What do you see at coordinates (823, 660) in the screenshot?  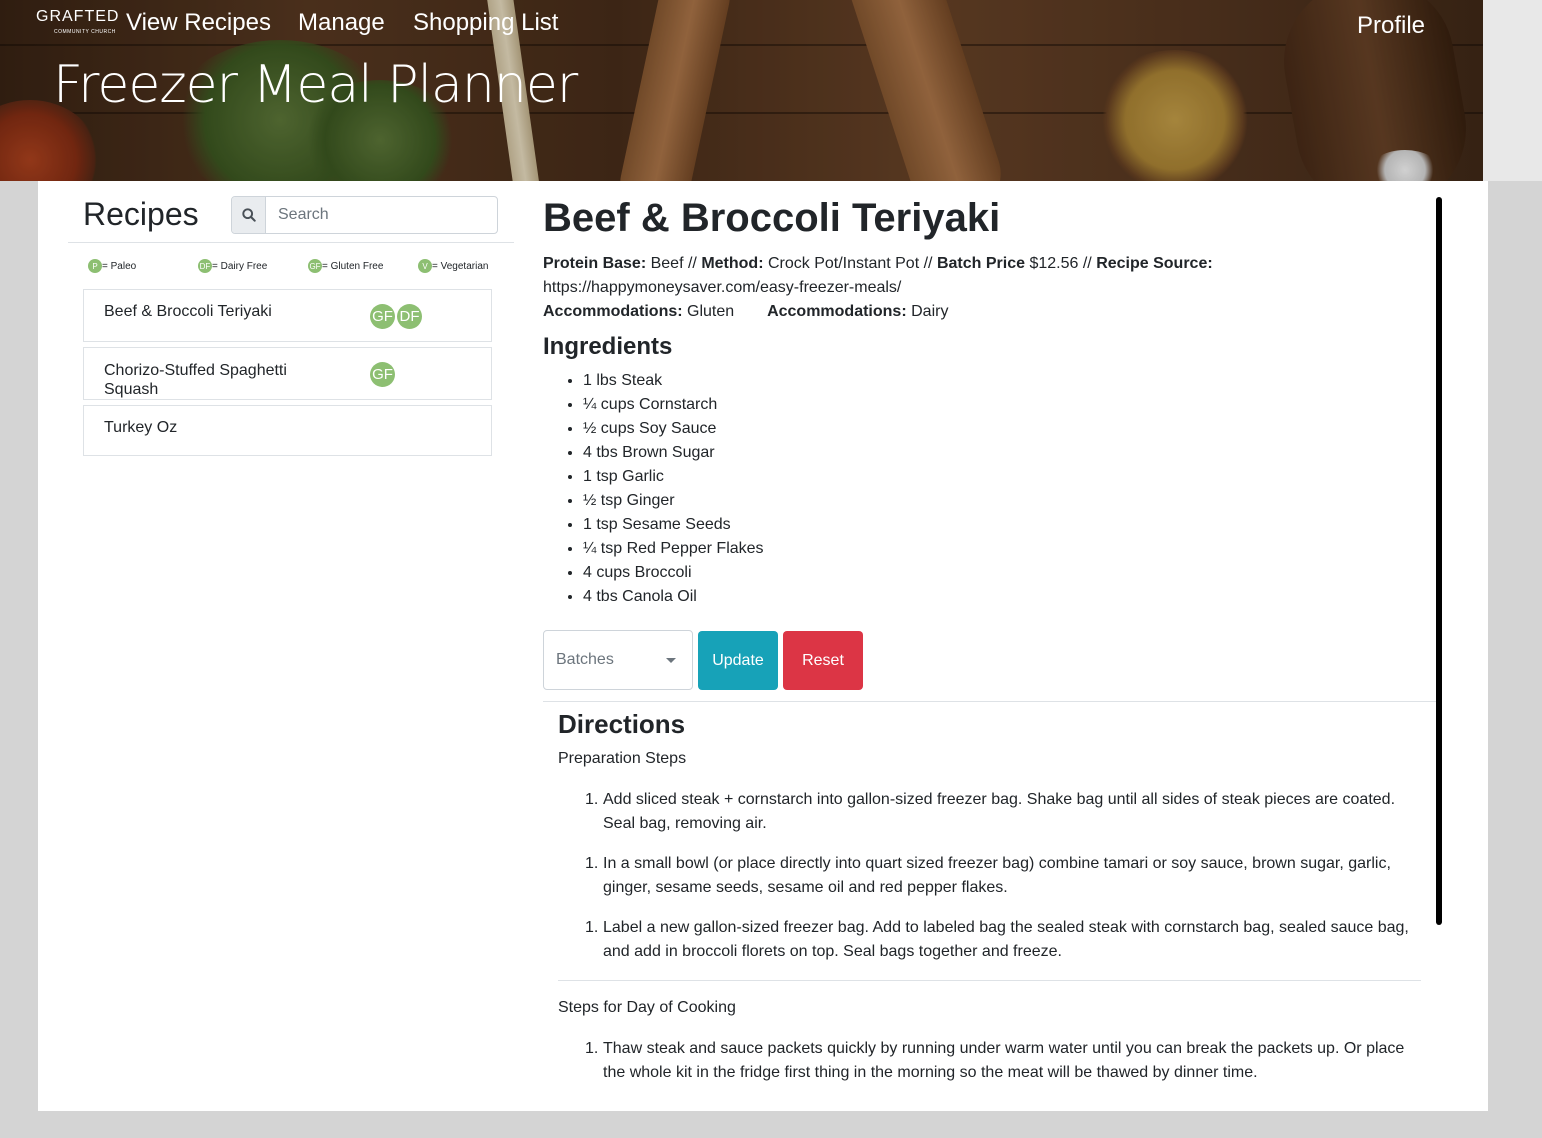 I see `reset-button: Reset` at bounding box center [823, 660].